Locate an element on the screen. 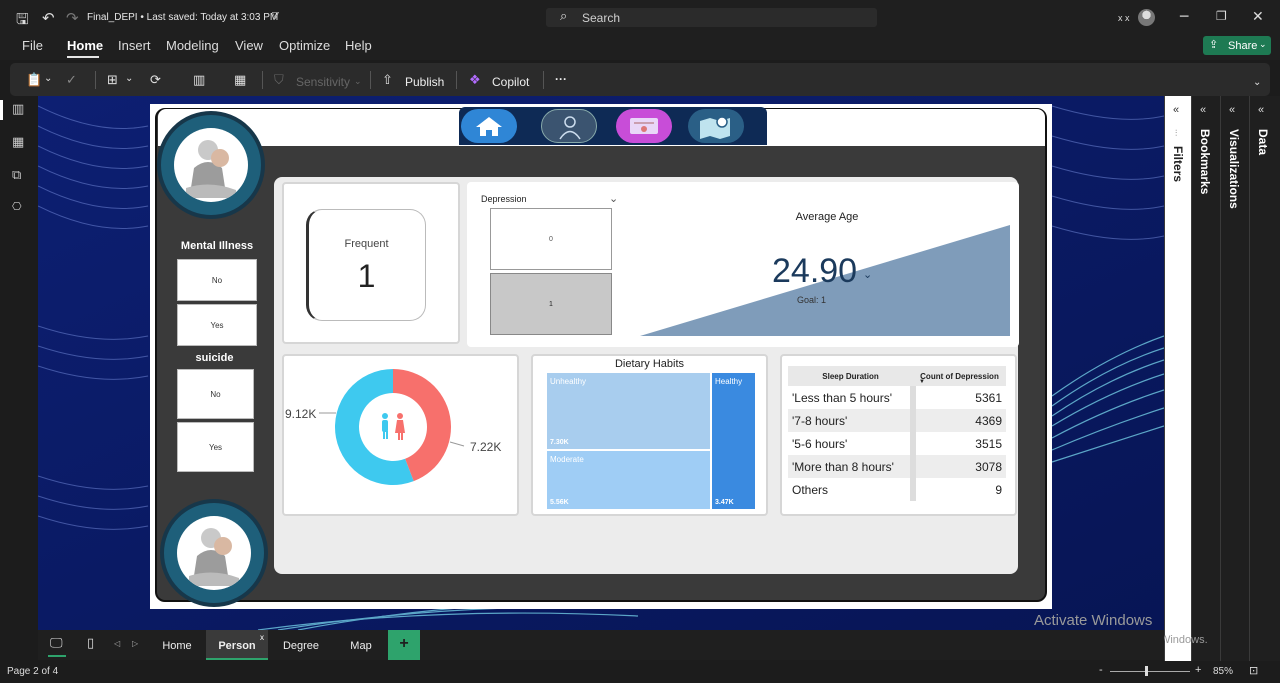 This screenshot has width=1280, height=683. desktop-layout-icon: 🖵 is located at coordinates (56, 643).